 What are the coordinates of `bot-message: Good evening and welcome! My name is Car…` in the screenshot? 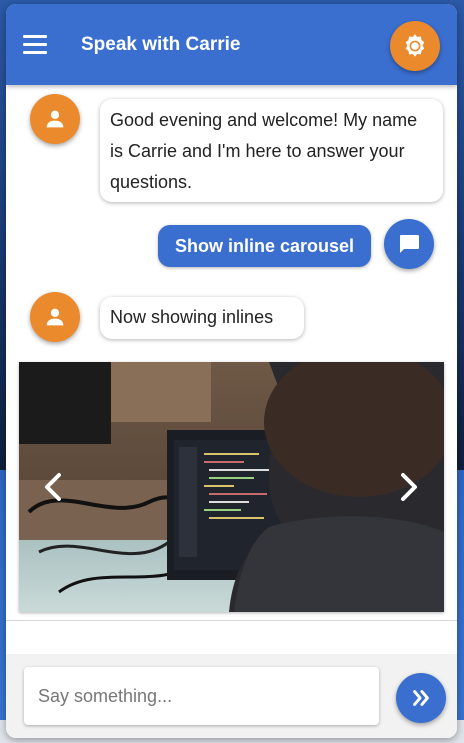 It's located at (271, 150).